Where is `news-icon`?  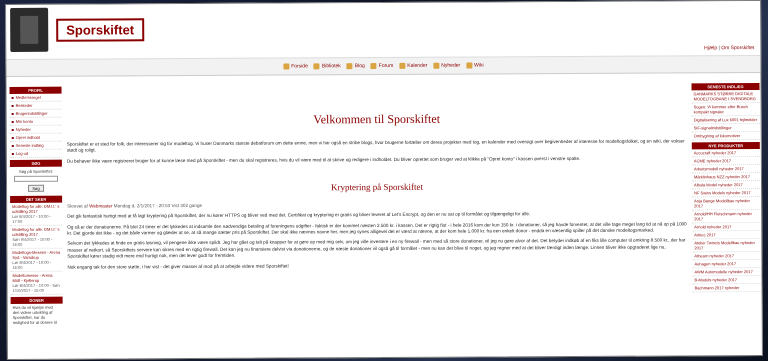
news-icon is located at coordinates (436, 65).